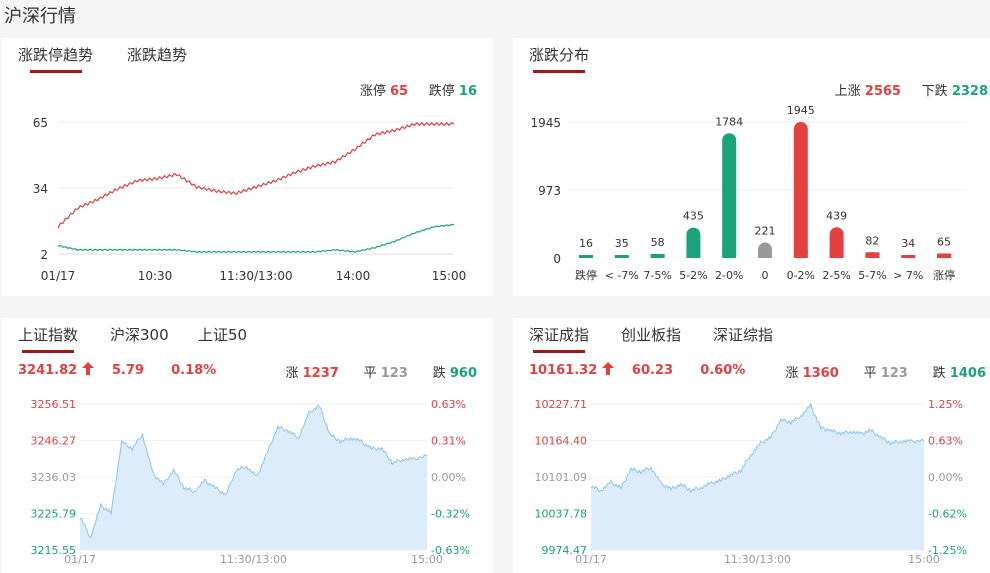 This screenshot has height=573, width=990. I want to click on category-label: 2-5%, so click(836, 275).